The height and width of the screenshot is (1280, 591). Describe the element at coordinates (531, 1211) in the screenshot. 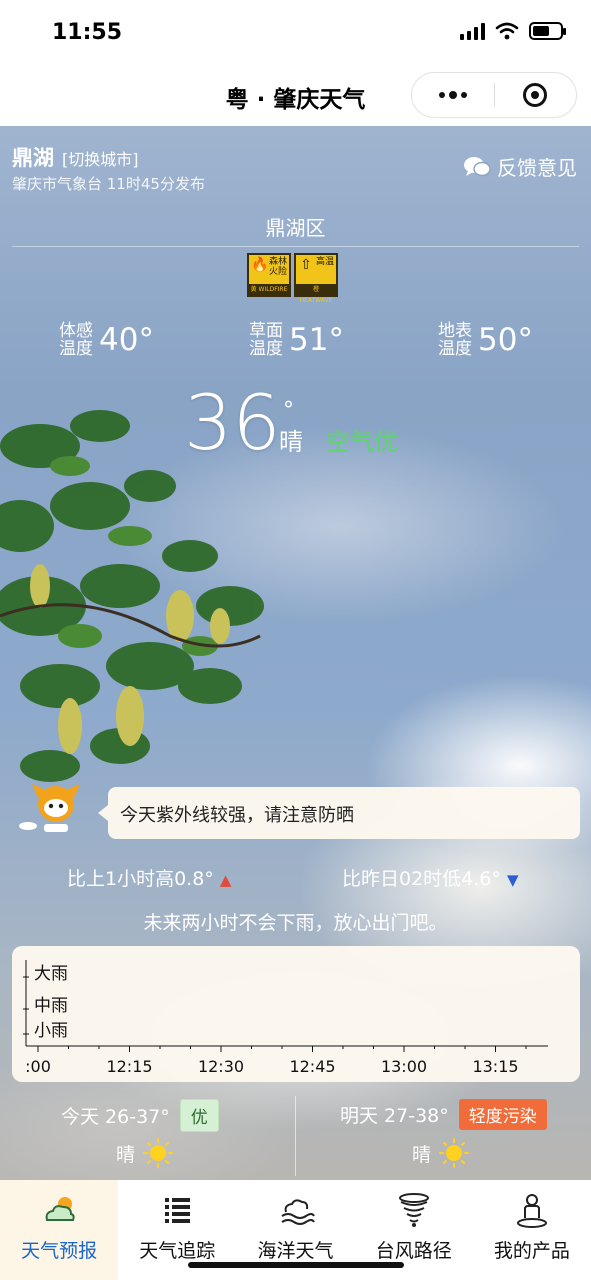

I see `person-icon` at that location.